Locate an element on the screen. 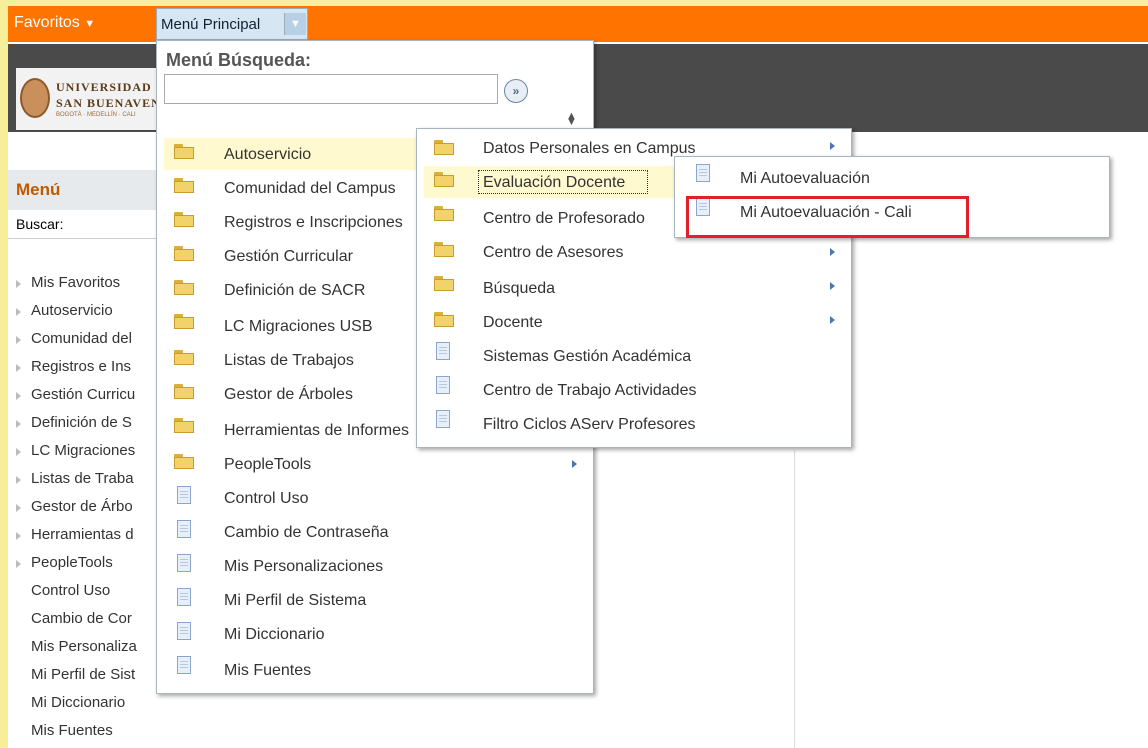 The image size is (1148, 748). left-menu-item: Listas de Traba is located at coordinates (82, 478).